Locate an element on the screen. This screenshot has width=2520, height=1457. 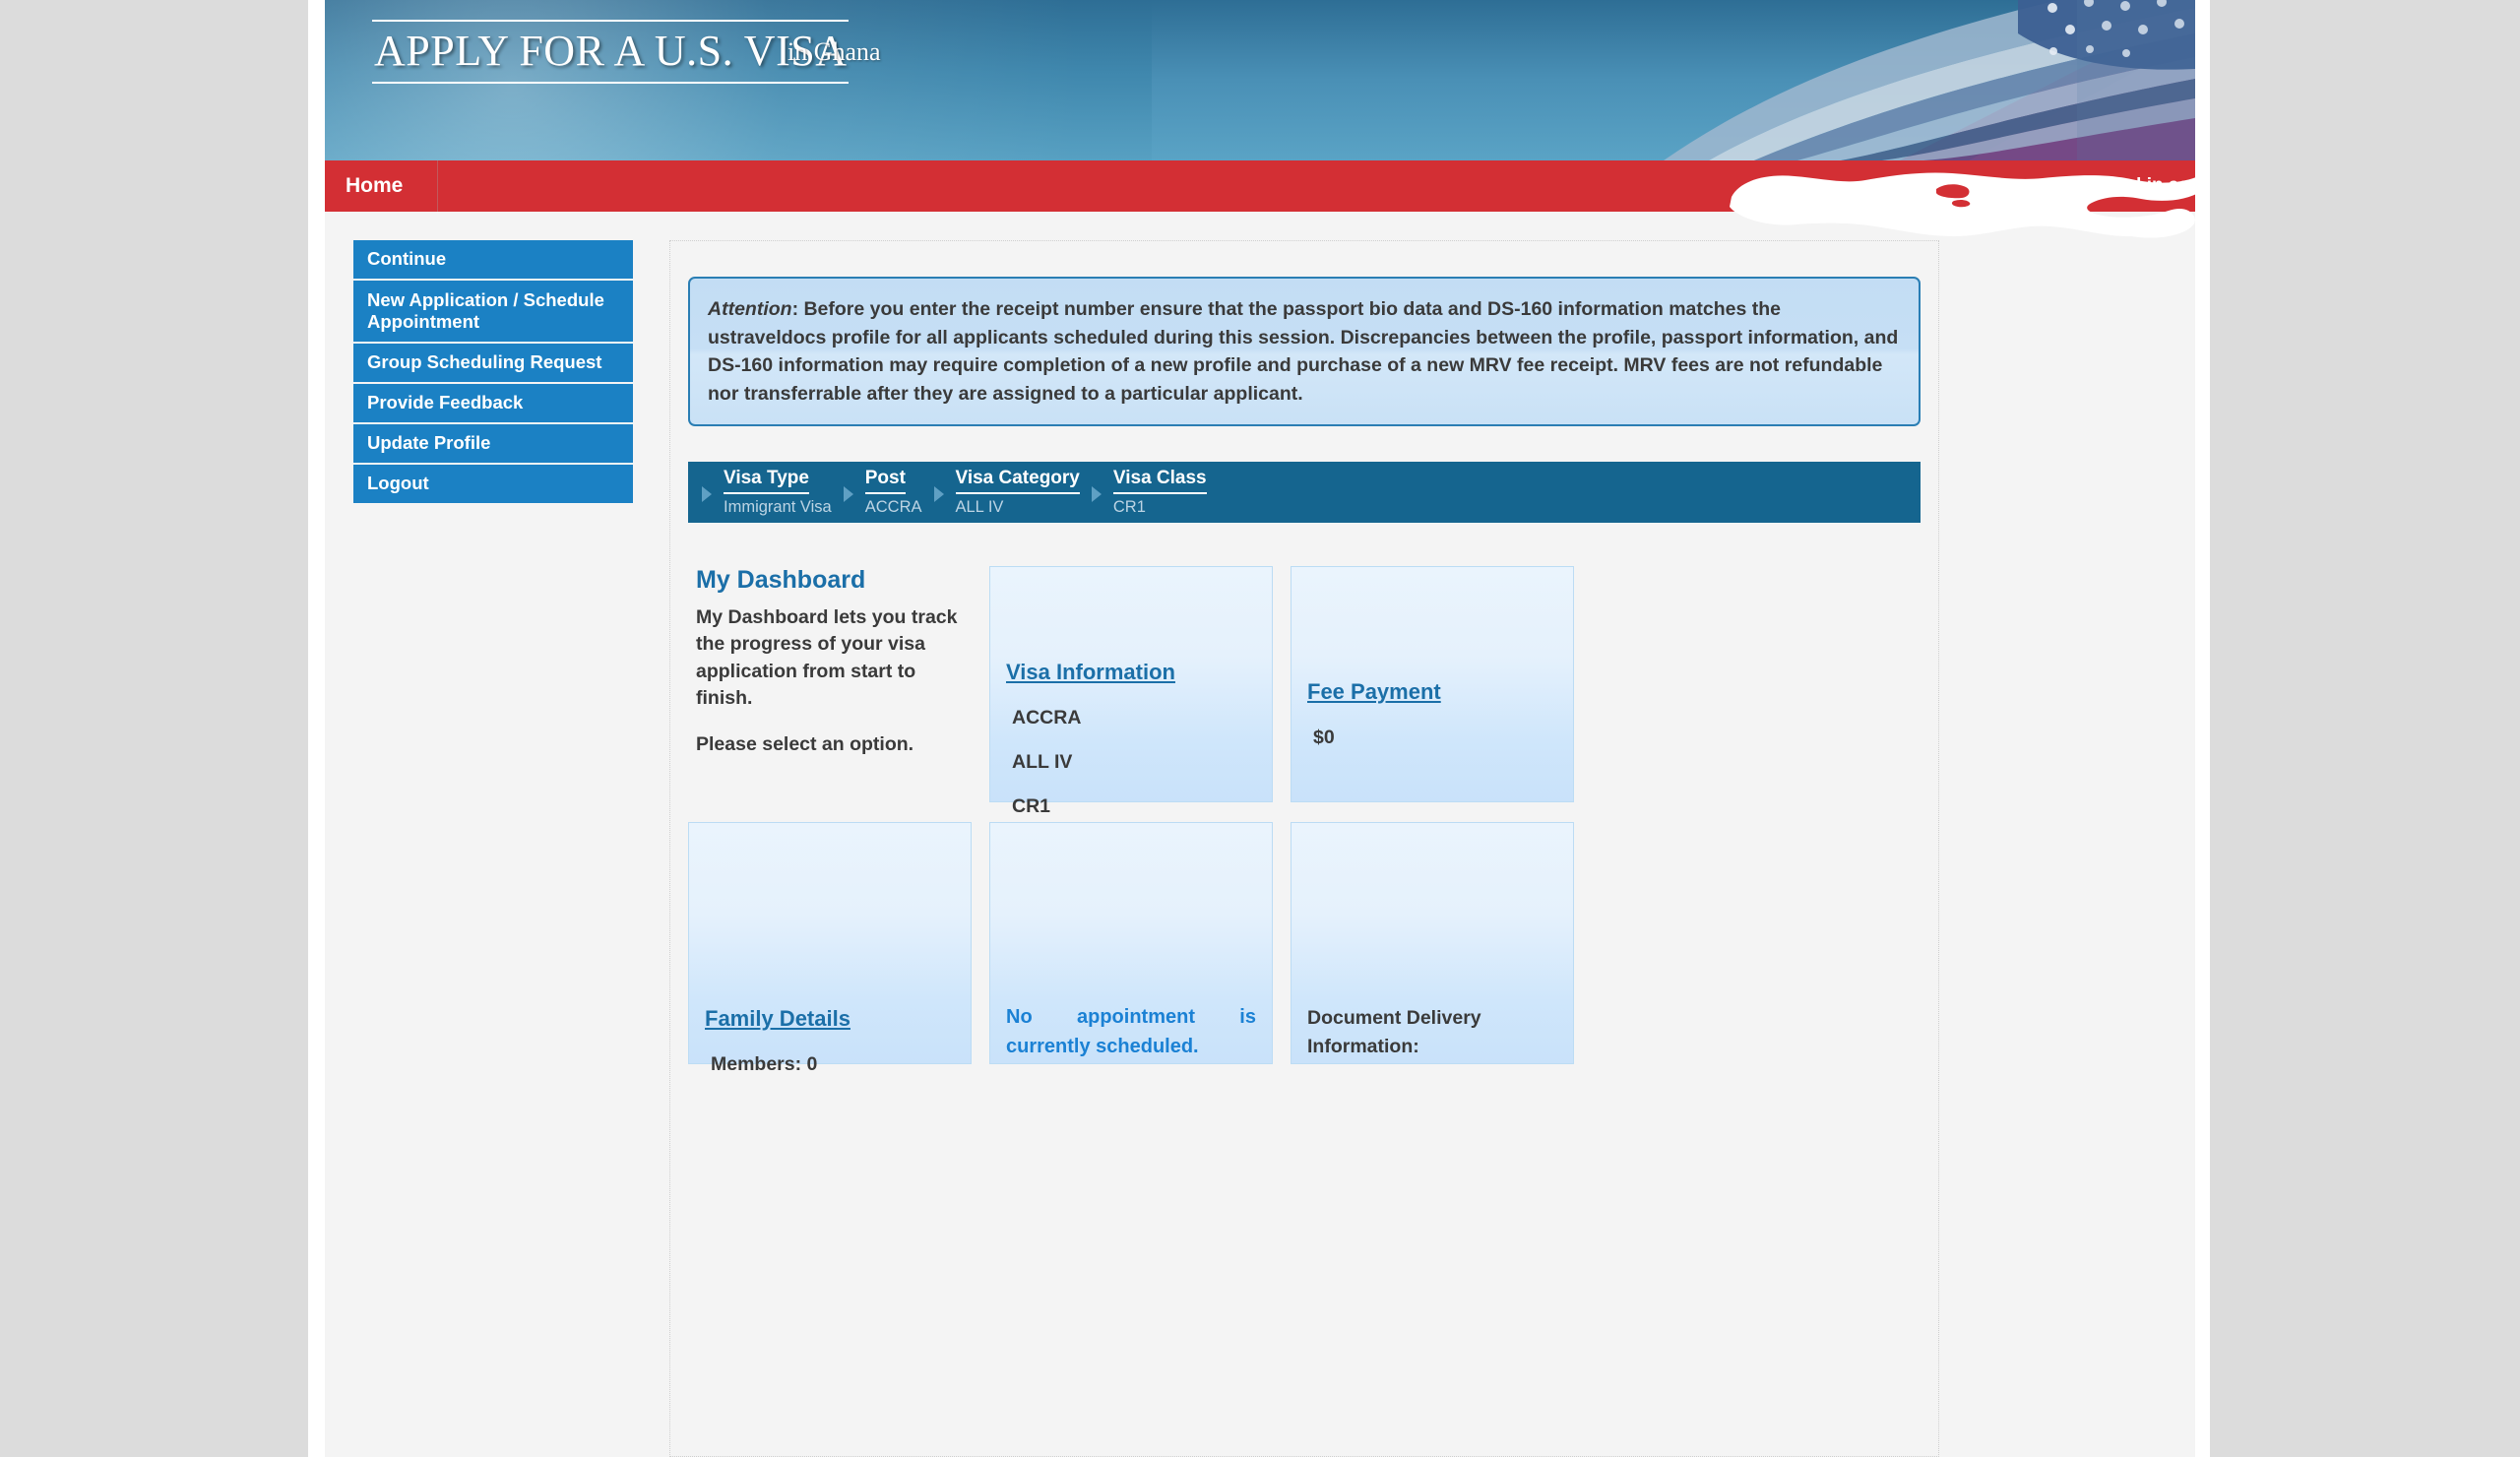
sidebar-item-continue: Continue is located at coordinates (493, 259).